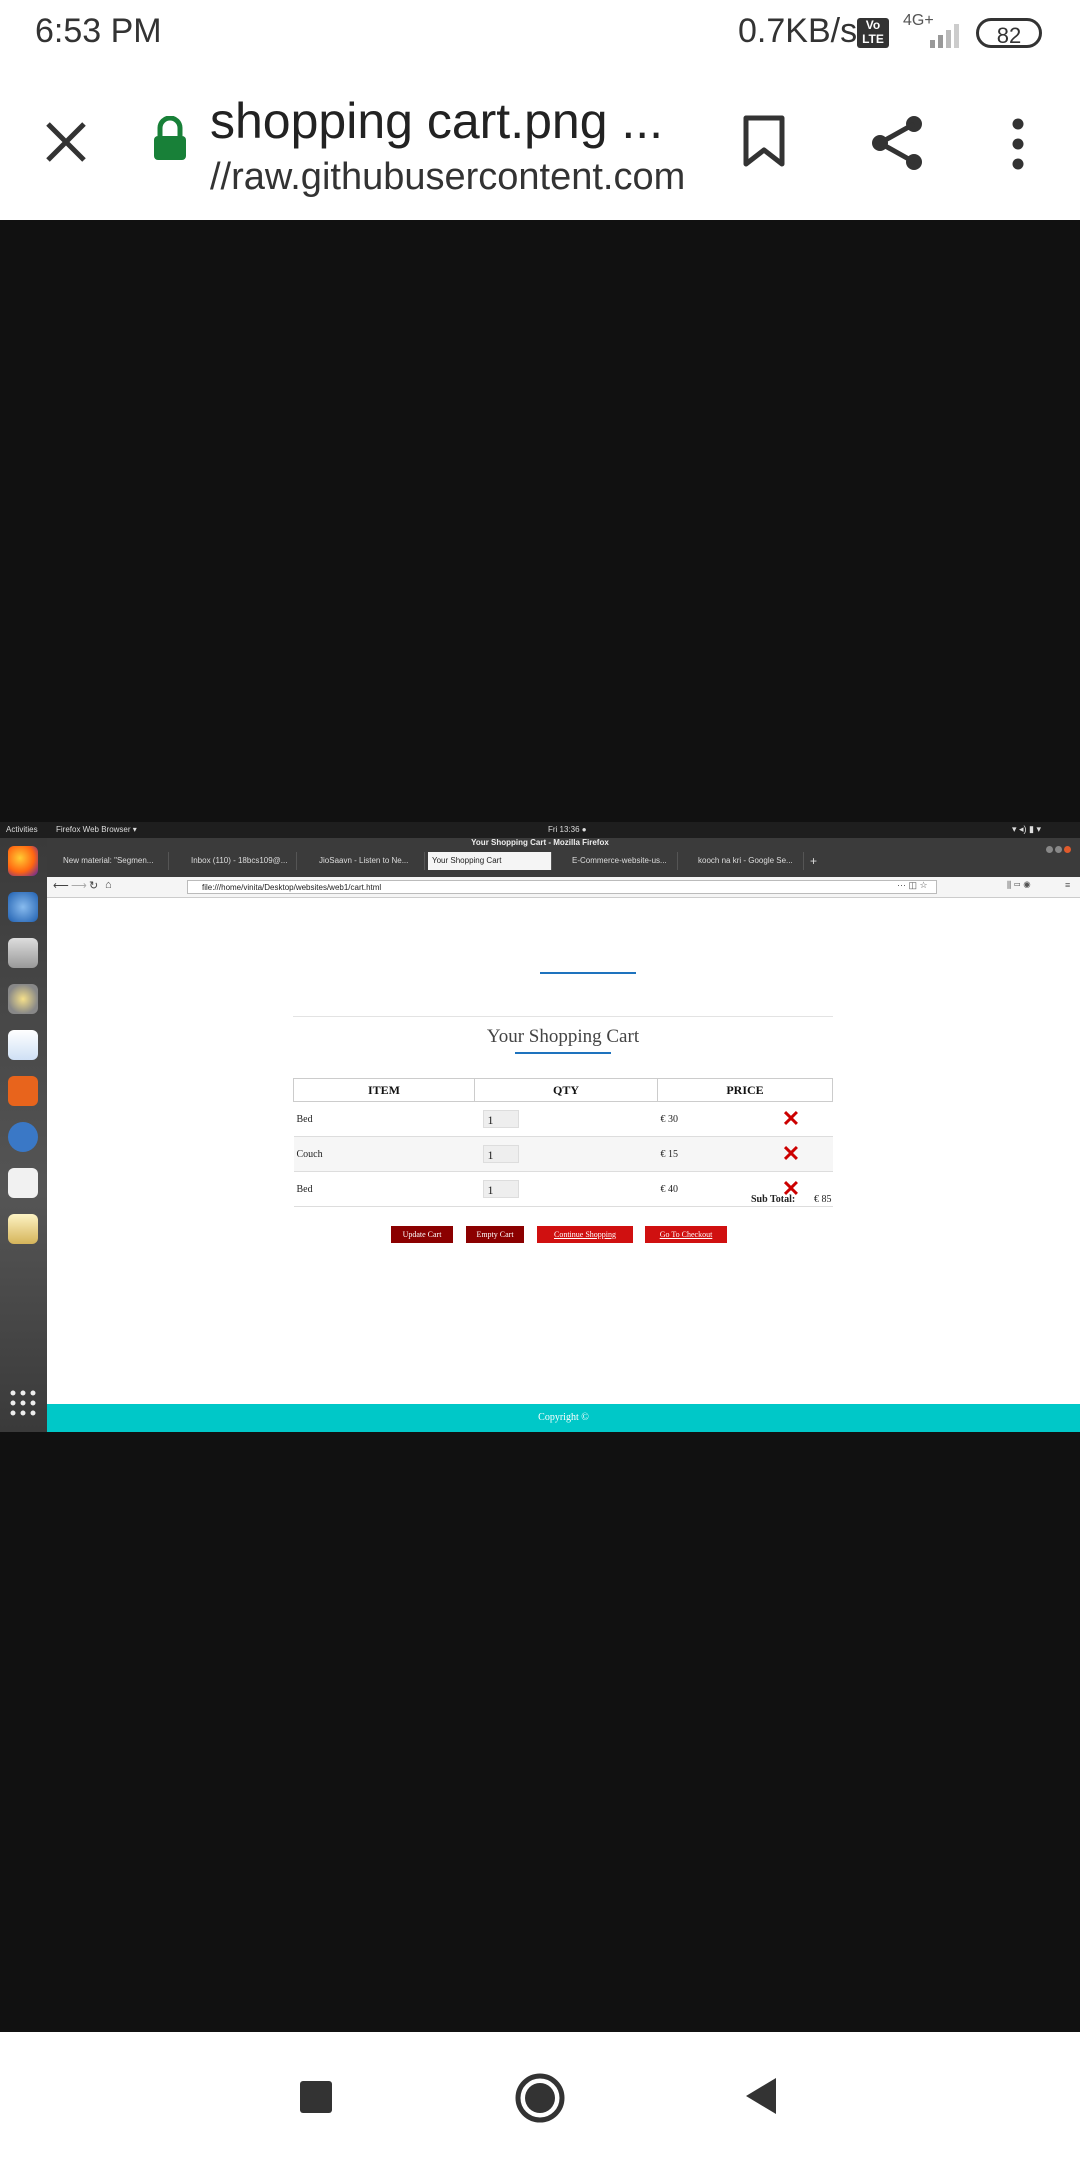 This screenshot has height=2160, width=1080. Describe the element at coordinates (23, 953) in the screenshot. I see `files-icon` at that location.